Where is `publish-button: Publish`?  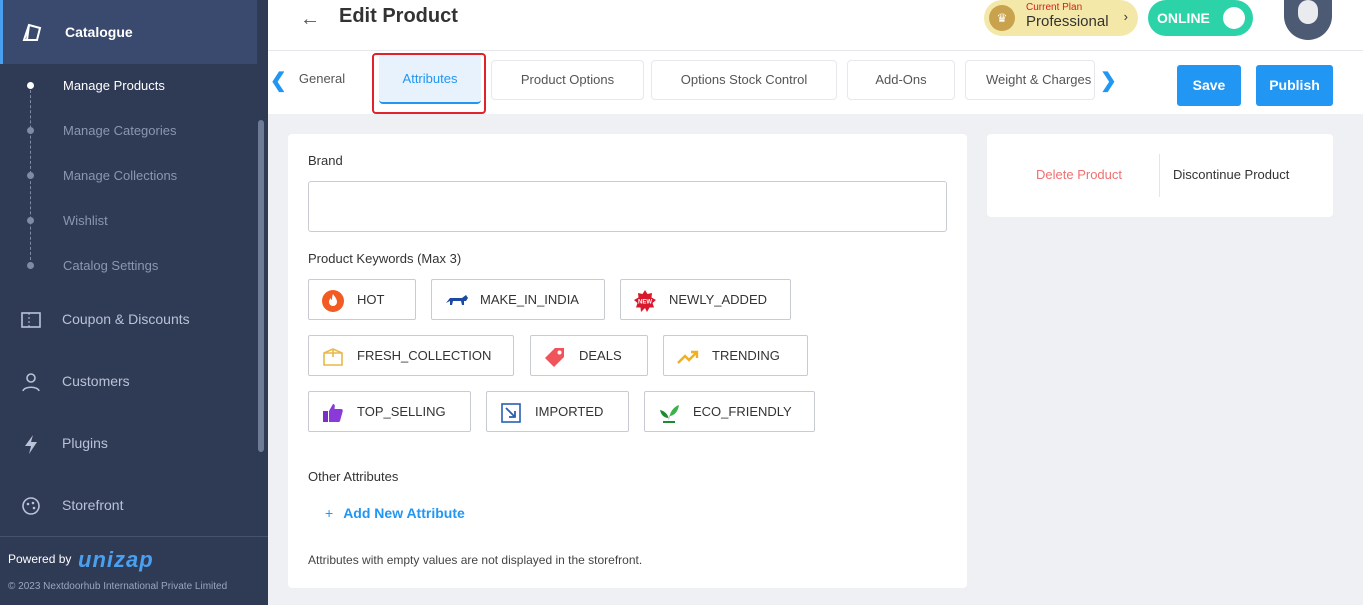
publish-button: Publish is located at coordinates (1294, 85).